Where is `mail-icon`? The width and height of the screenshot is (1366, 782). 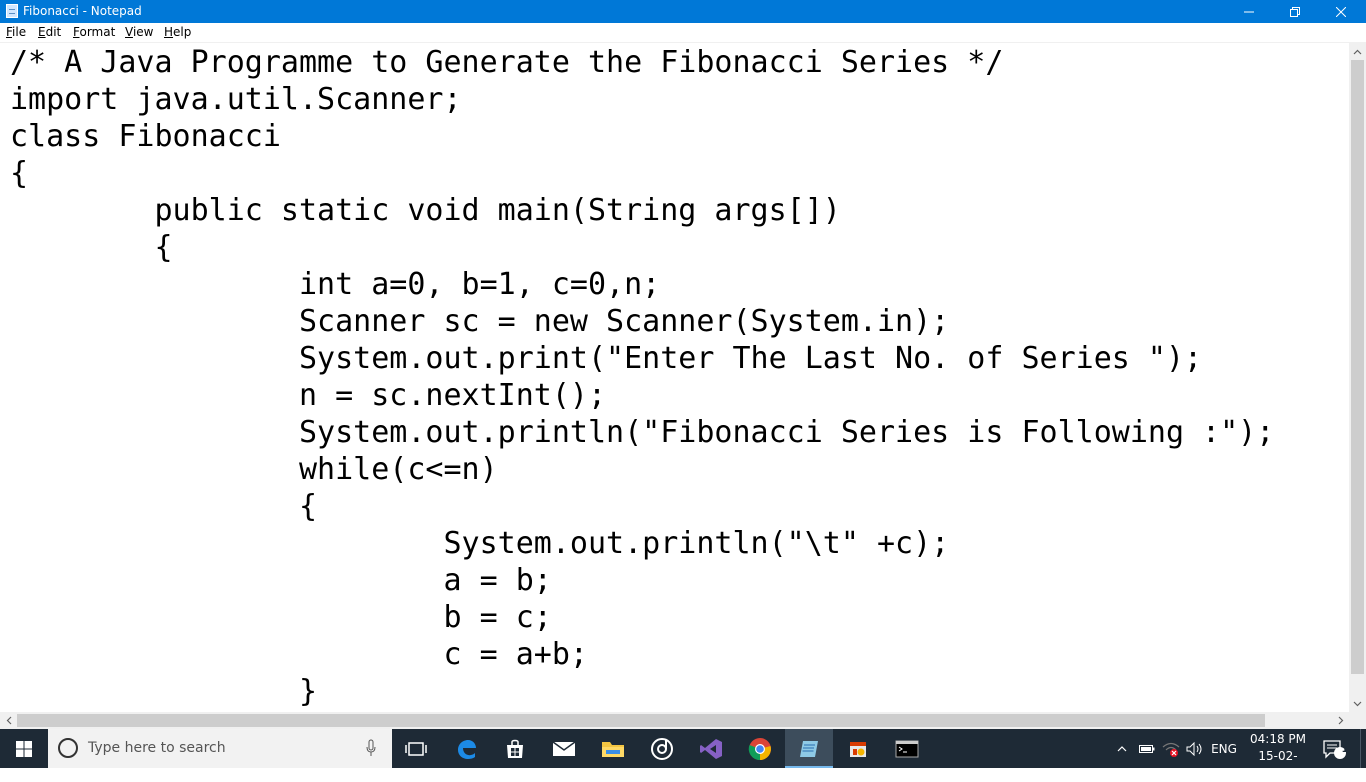
mail-icon is located at coordinates (564, 748).